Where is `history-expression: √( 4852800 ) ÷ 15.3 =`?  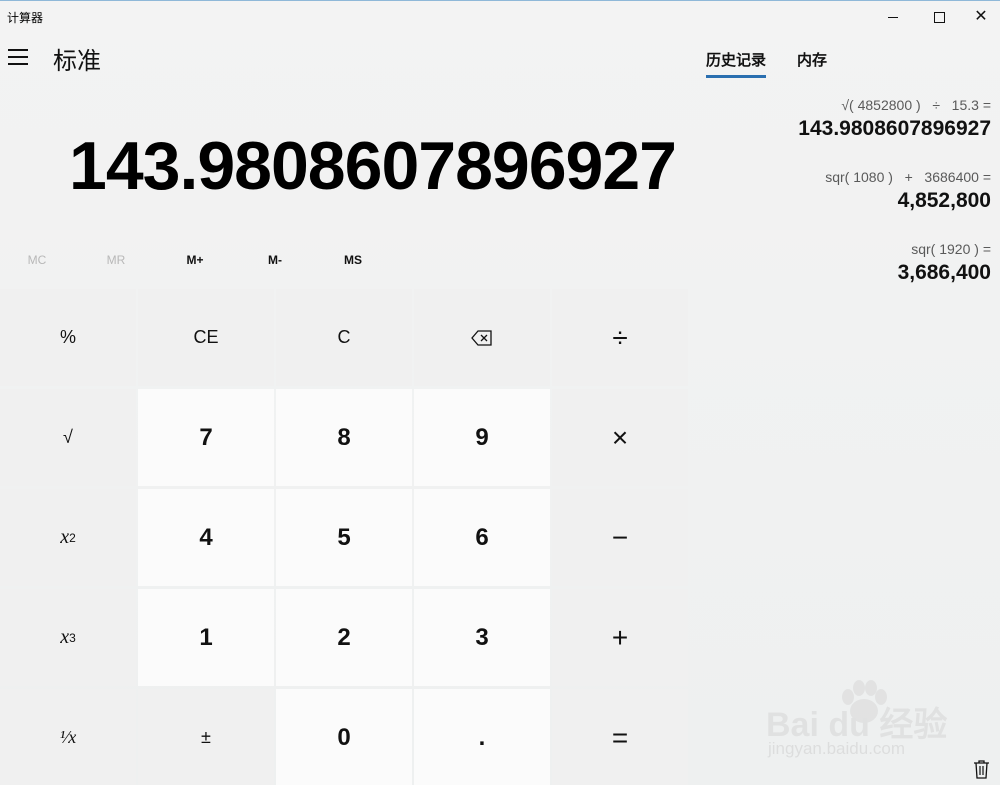
history-expression: √( 4852800 ) ÷ 15.3 = is located at coordinates (916, 105).